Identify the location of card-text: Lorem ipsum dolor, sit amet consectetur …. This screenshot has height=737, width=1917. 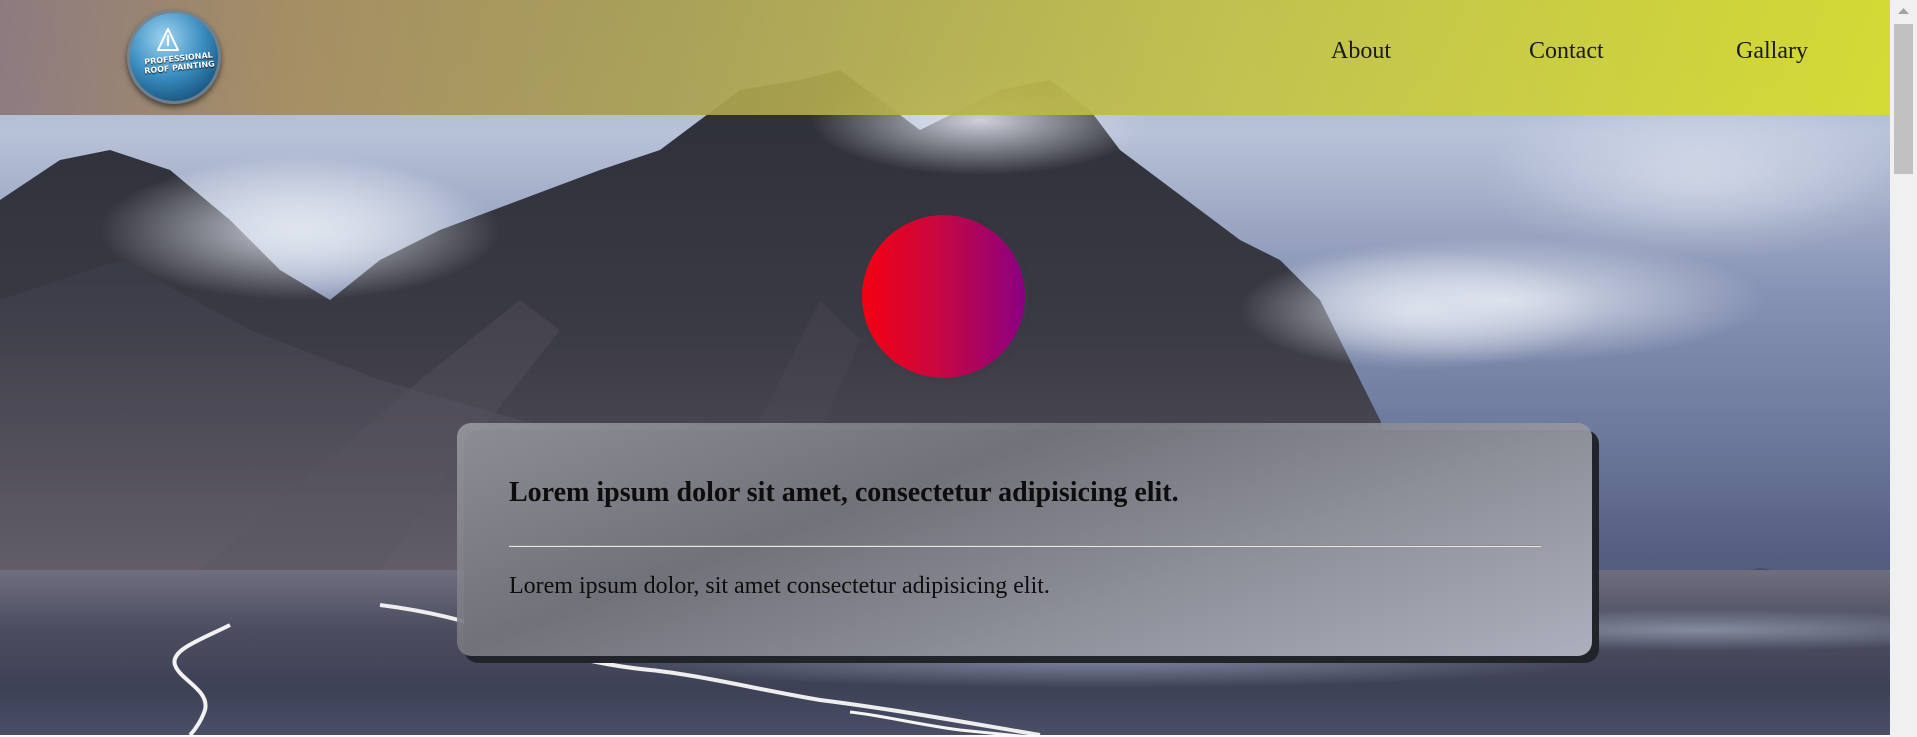
(779, 586).